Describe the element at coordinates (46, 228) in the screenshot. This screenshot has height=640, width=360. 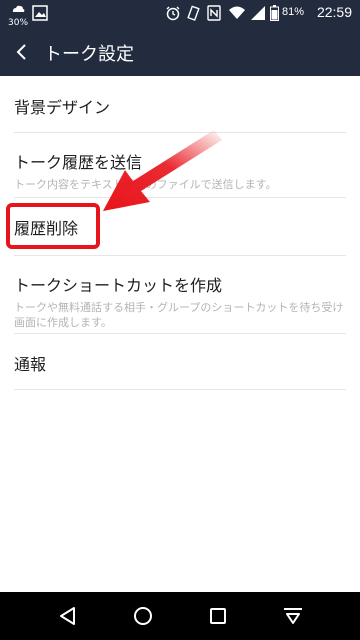
I see `settings-item-title: 履歴削除` at that location.